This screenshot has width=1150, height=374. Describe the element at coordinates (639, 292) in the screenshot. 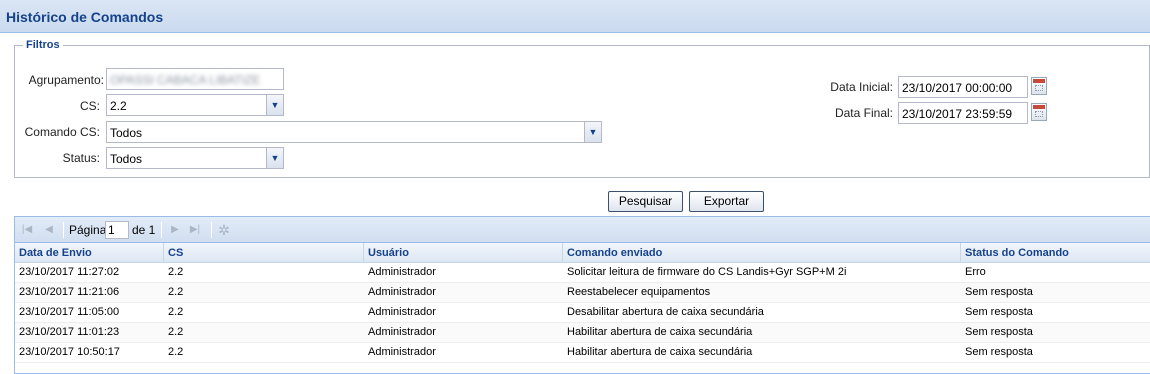

I see `cell-command: Reestabelecer equipamentos` at that location.